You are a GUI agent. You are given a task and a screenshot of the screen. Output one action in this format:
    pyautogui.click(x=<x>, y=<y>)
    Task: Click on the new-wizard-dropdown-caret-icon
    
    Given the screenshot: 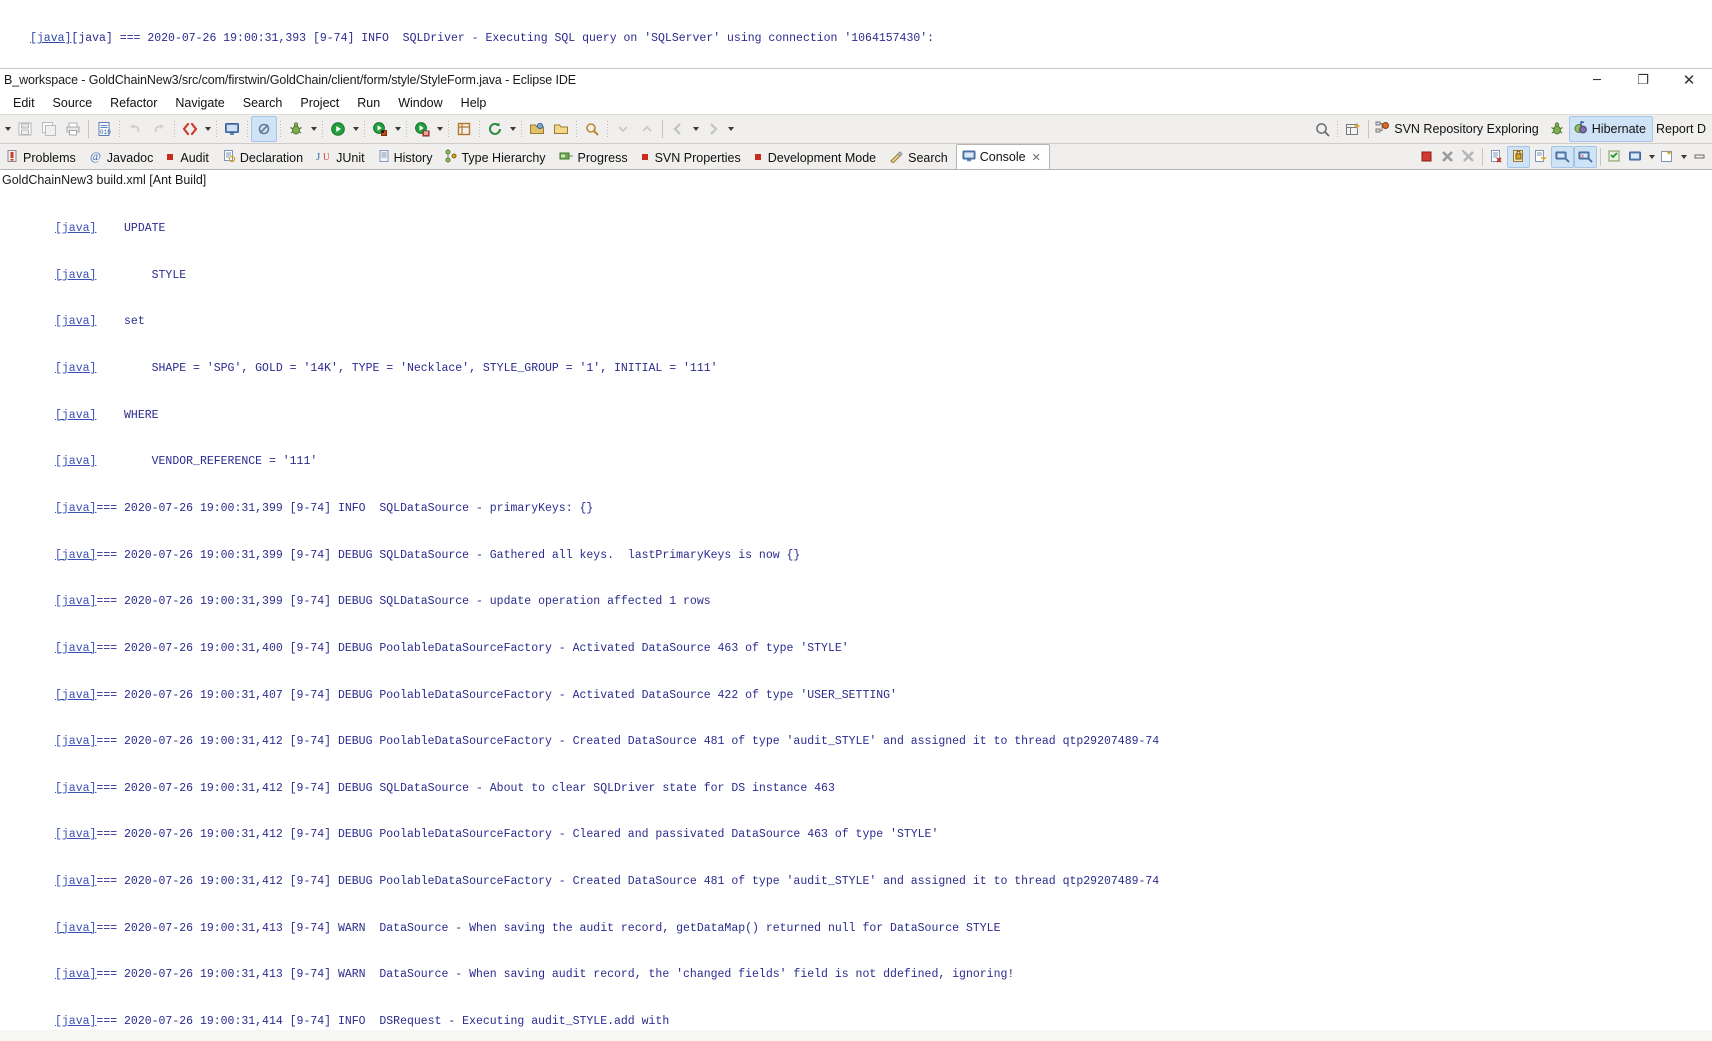 What is the action you would take?
    pyautogui.click(x=7, y=129)
    